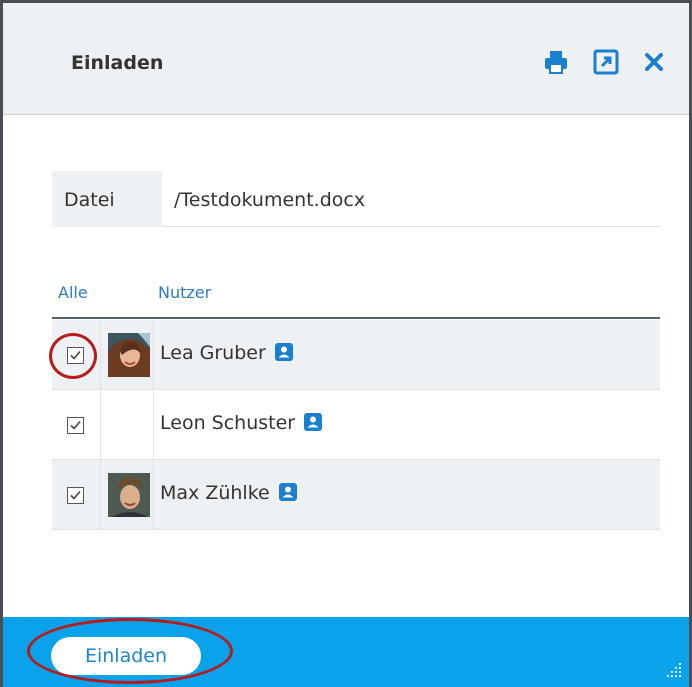  What do you see at coordinates (672, 670) in the screenshot?
I see `resize-grip-icon` at bounding box center [672, 670].